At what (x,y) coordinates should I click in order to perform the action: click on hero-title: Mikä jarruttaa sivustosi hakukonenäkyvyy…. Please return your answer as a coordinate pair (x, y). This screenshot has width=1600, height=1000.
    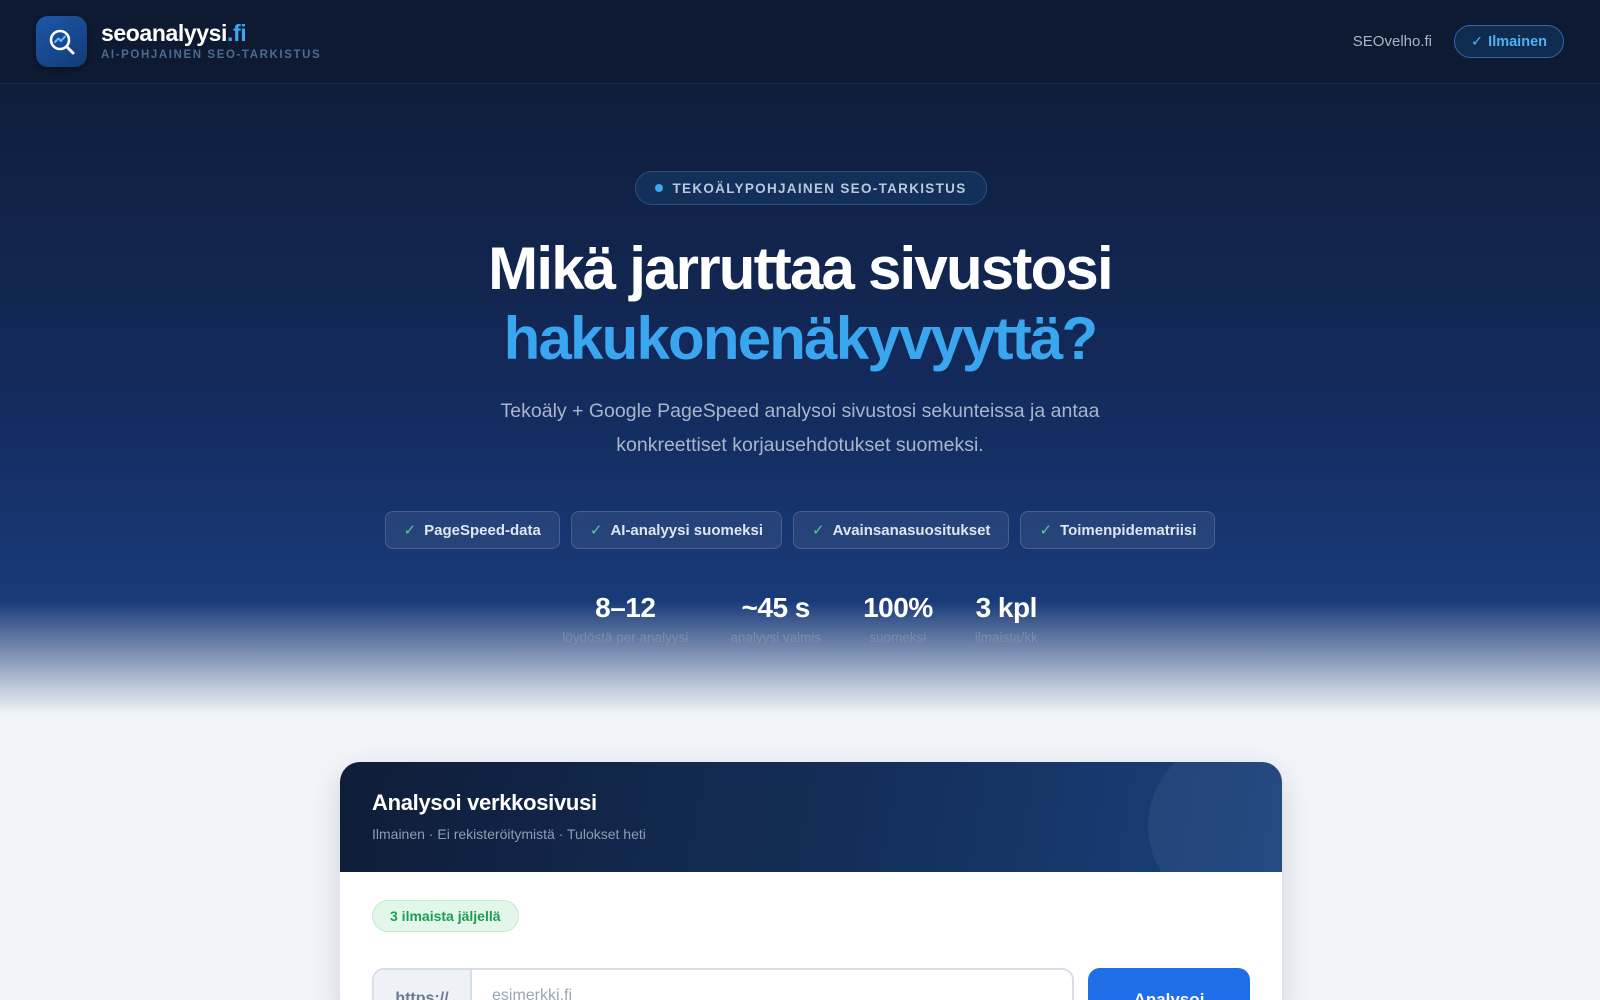
    Looking at the image, I should click on (800, 304).